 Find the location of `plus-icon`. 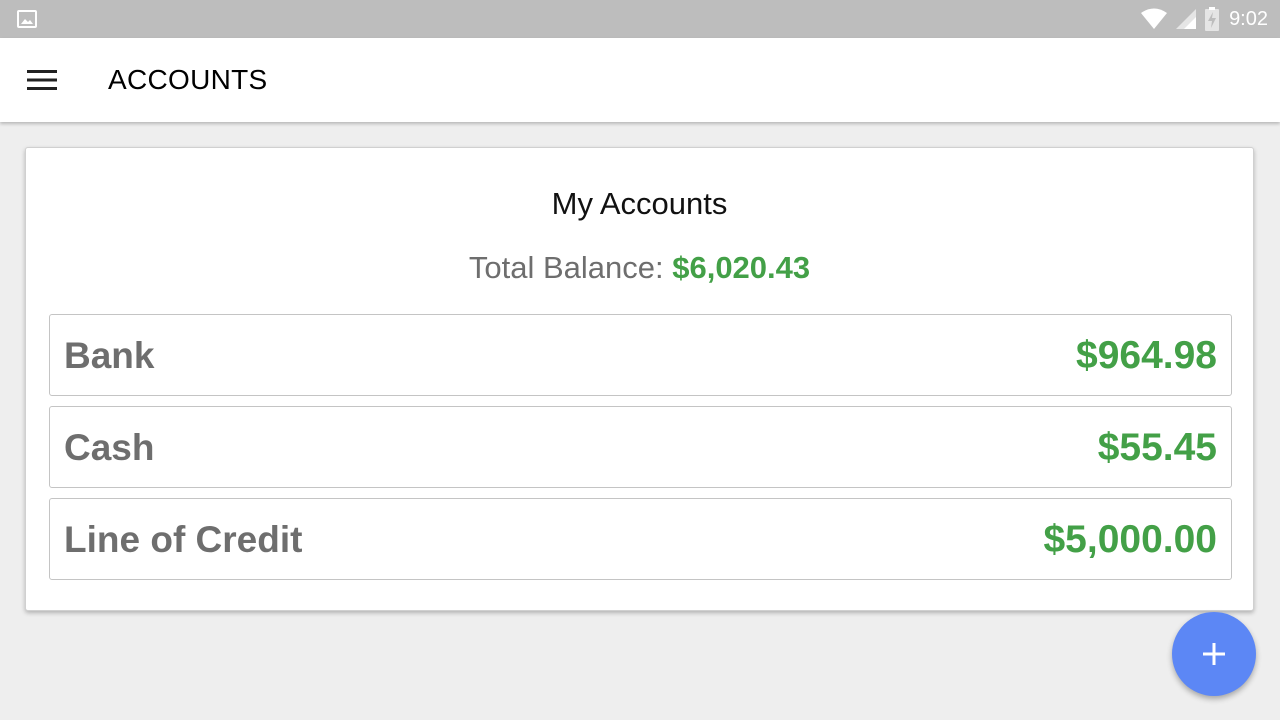

plus-icon is located at coordinates (1214, 654).